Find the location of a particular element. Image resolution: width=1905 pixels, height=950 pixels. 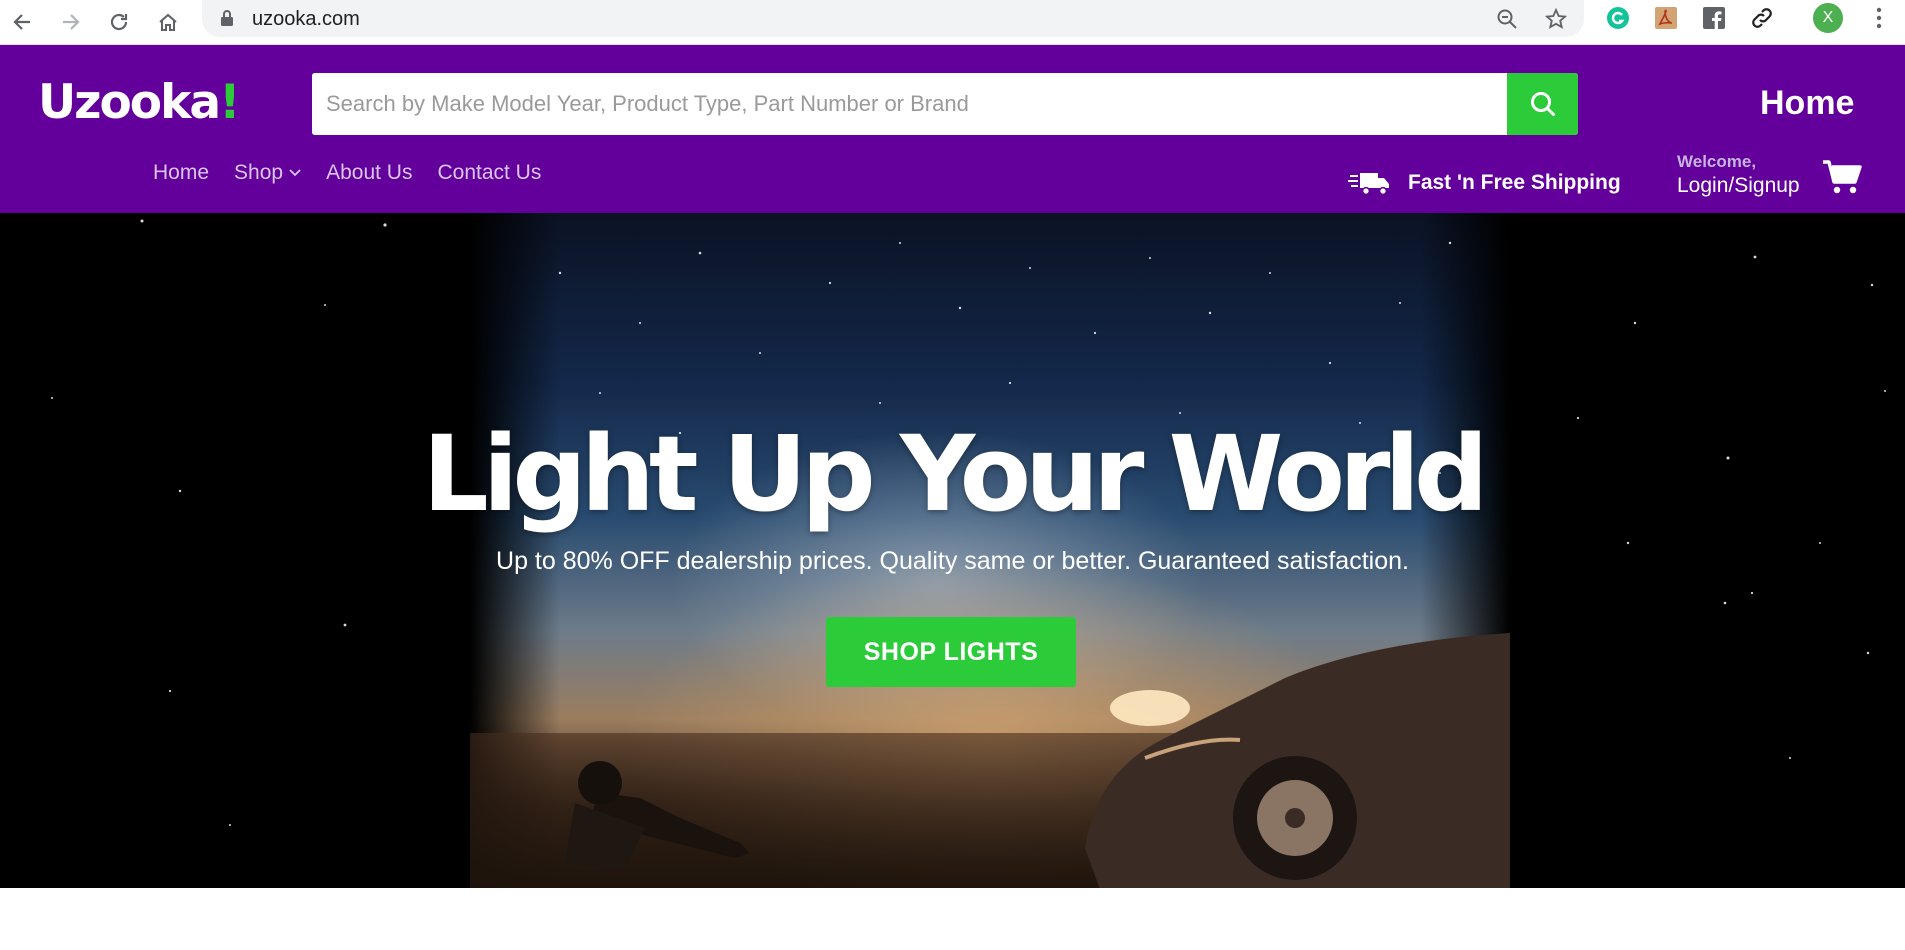

search-icon is located at coordinates (1542, 104).